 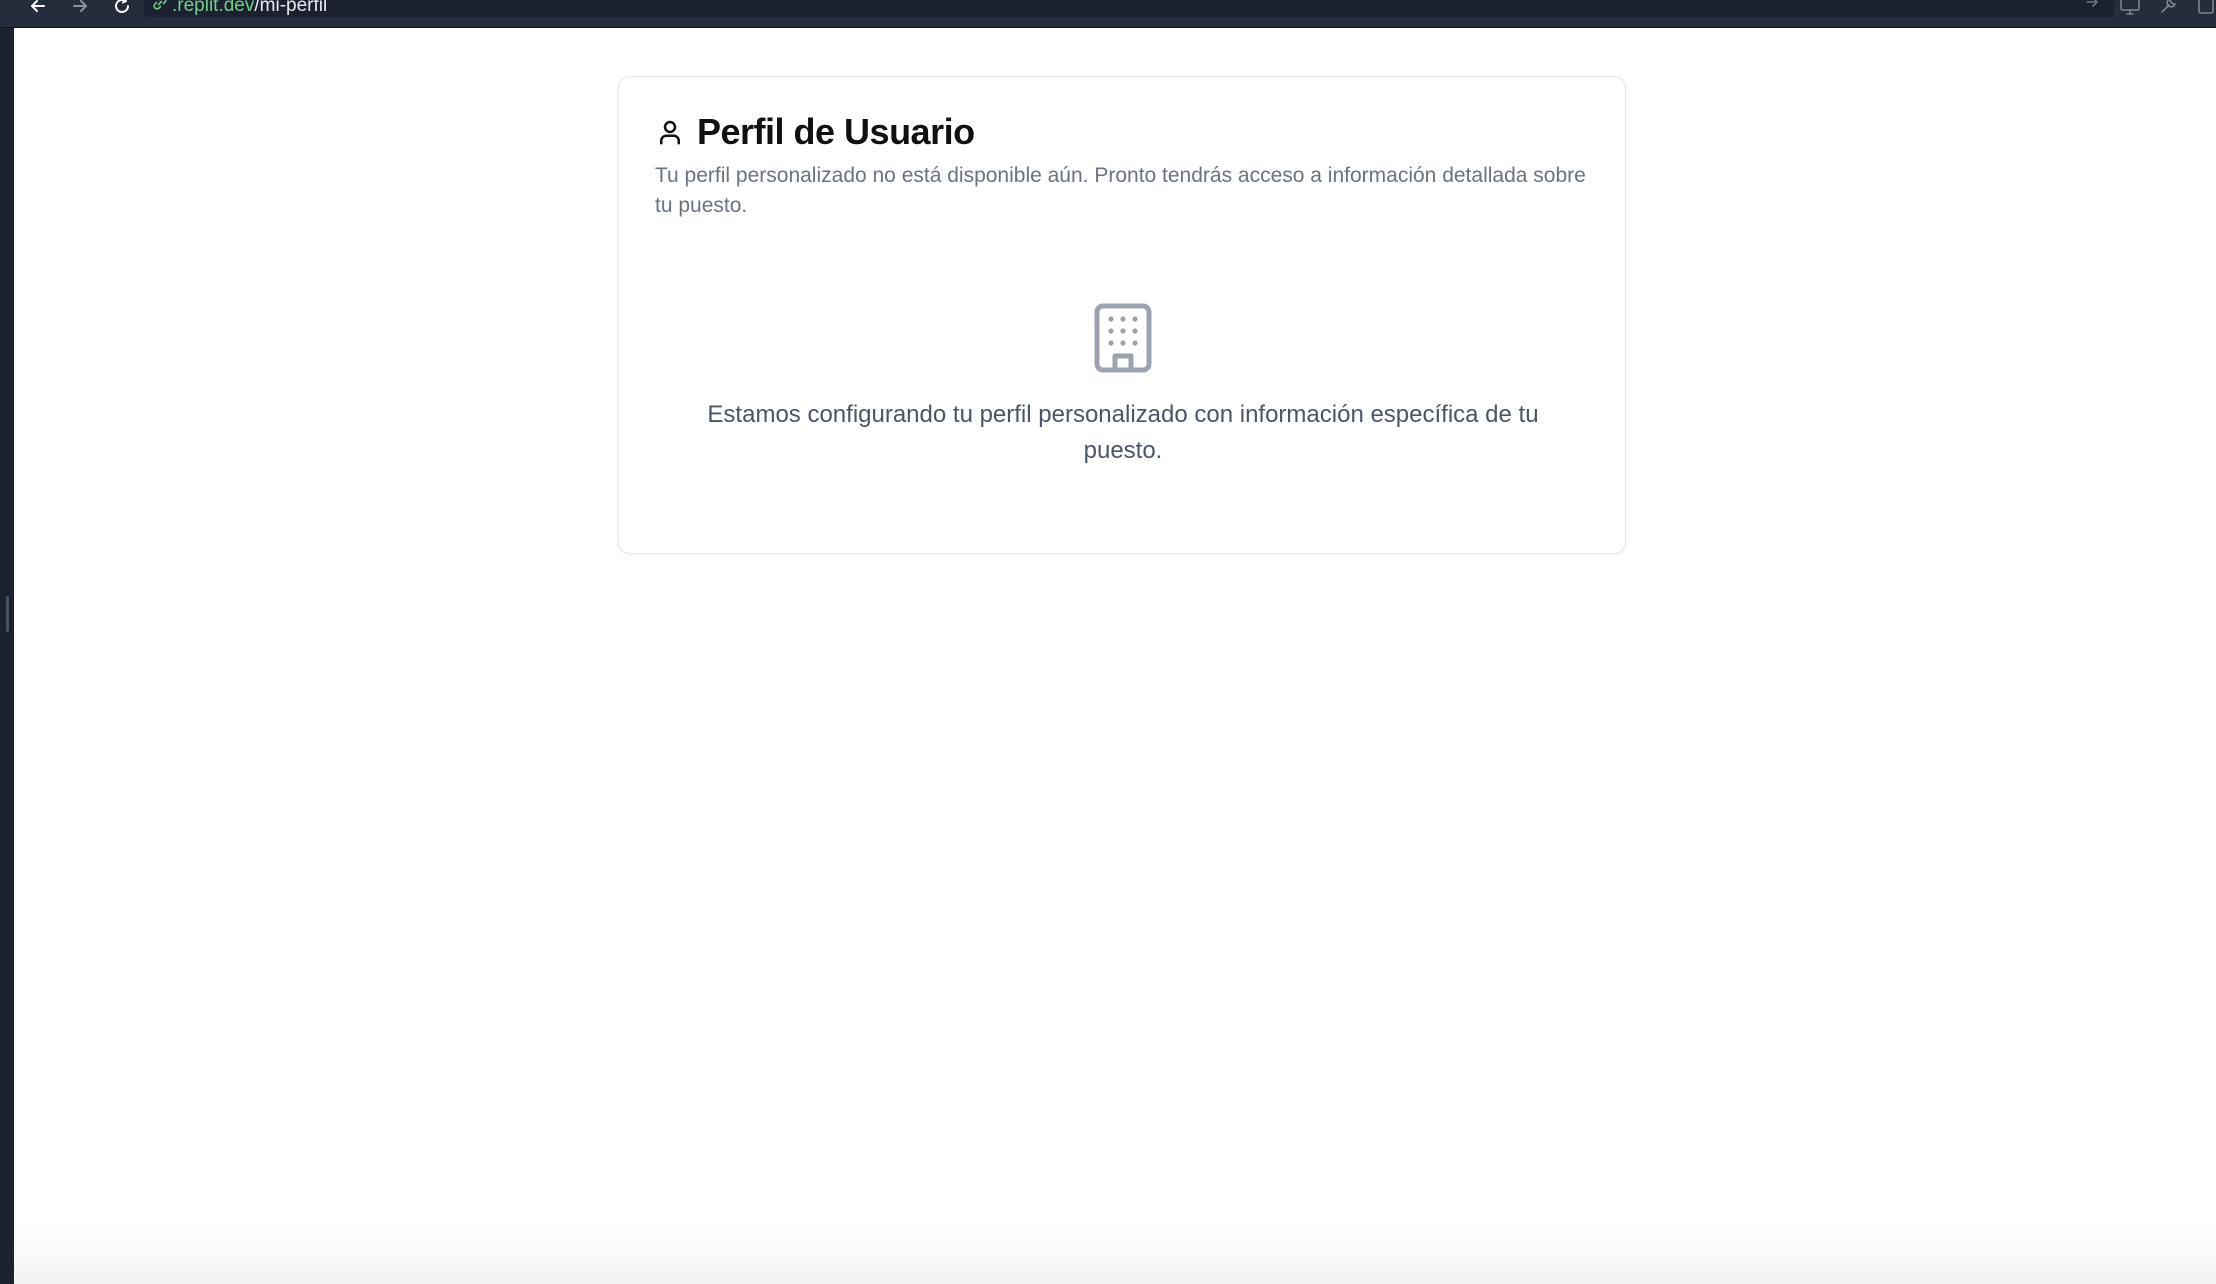 I want to click on url-path: /mi-perfil, so click(x=291, y=8).